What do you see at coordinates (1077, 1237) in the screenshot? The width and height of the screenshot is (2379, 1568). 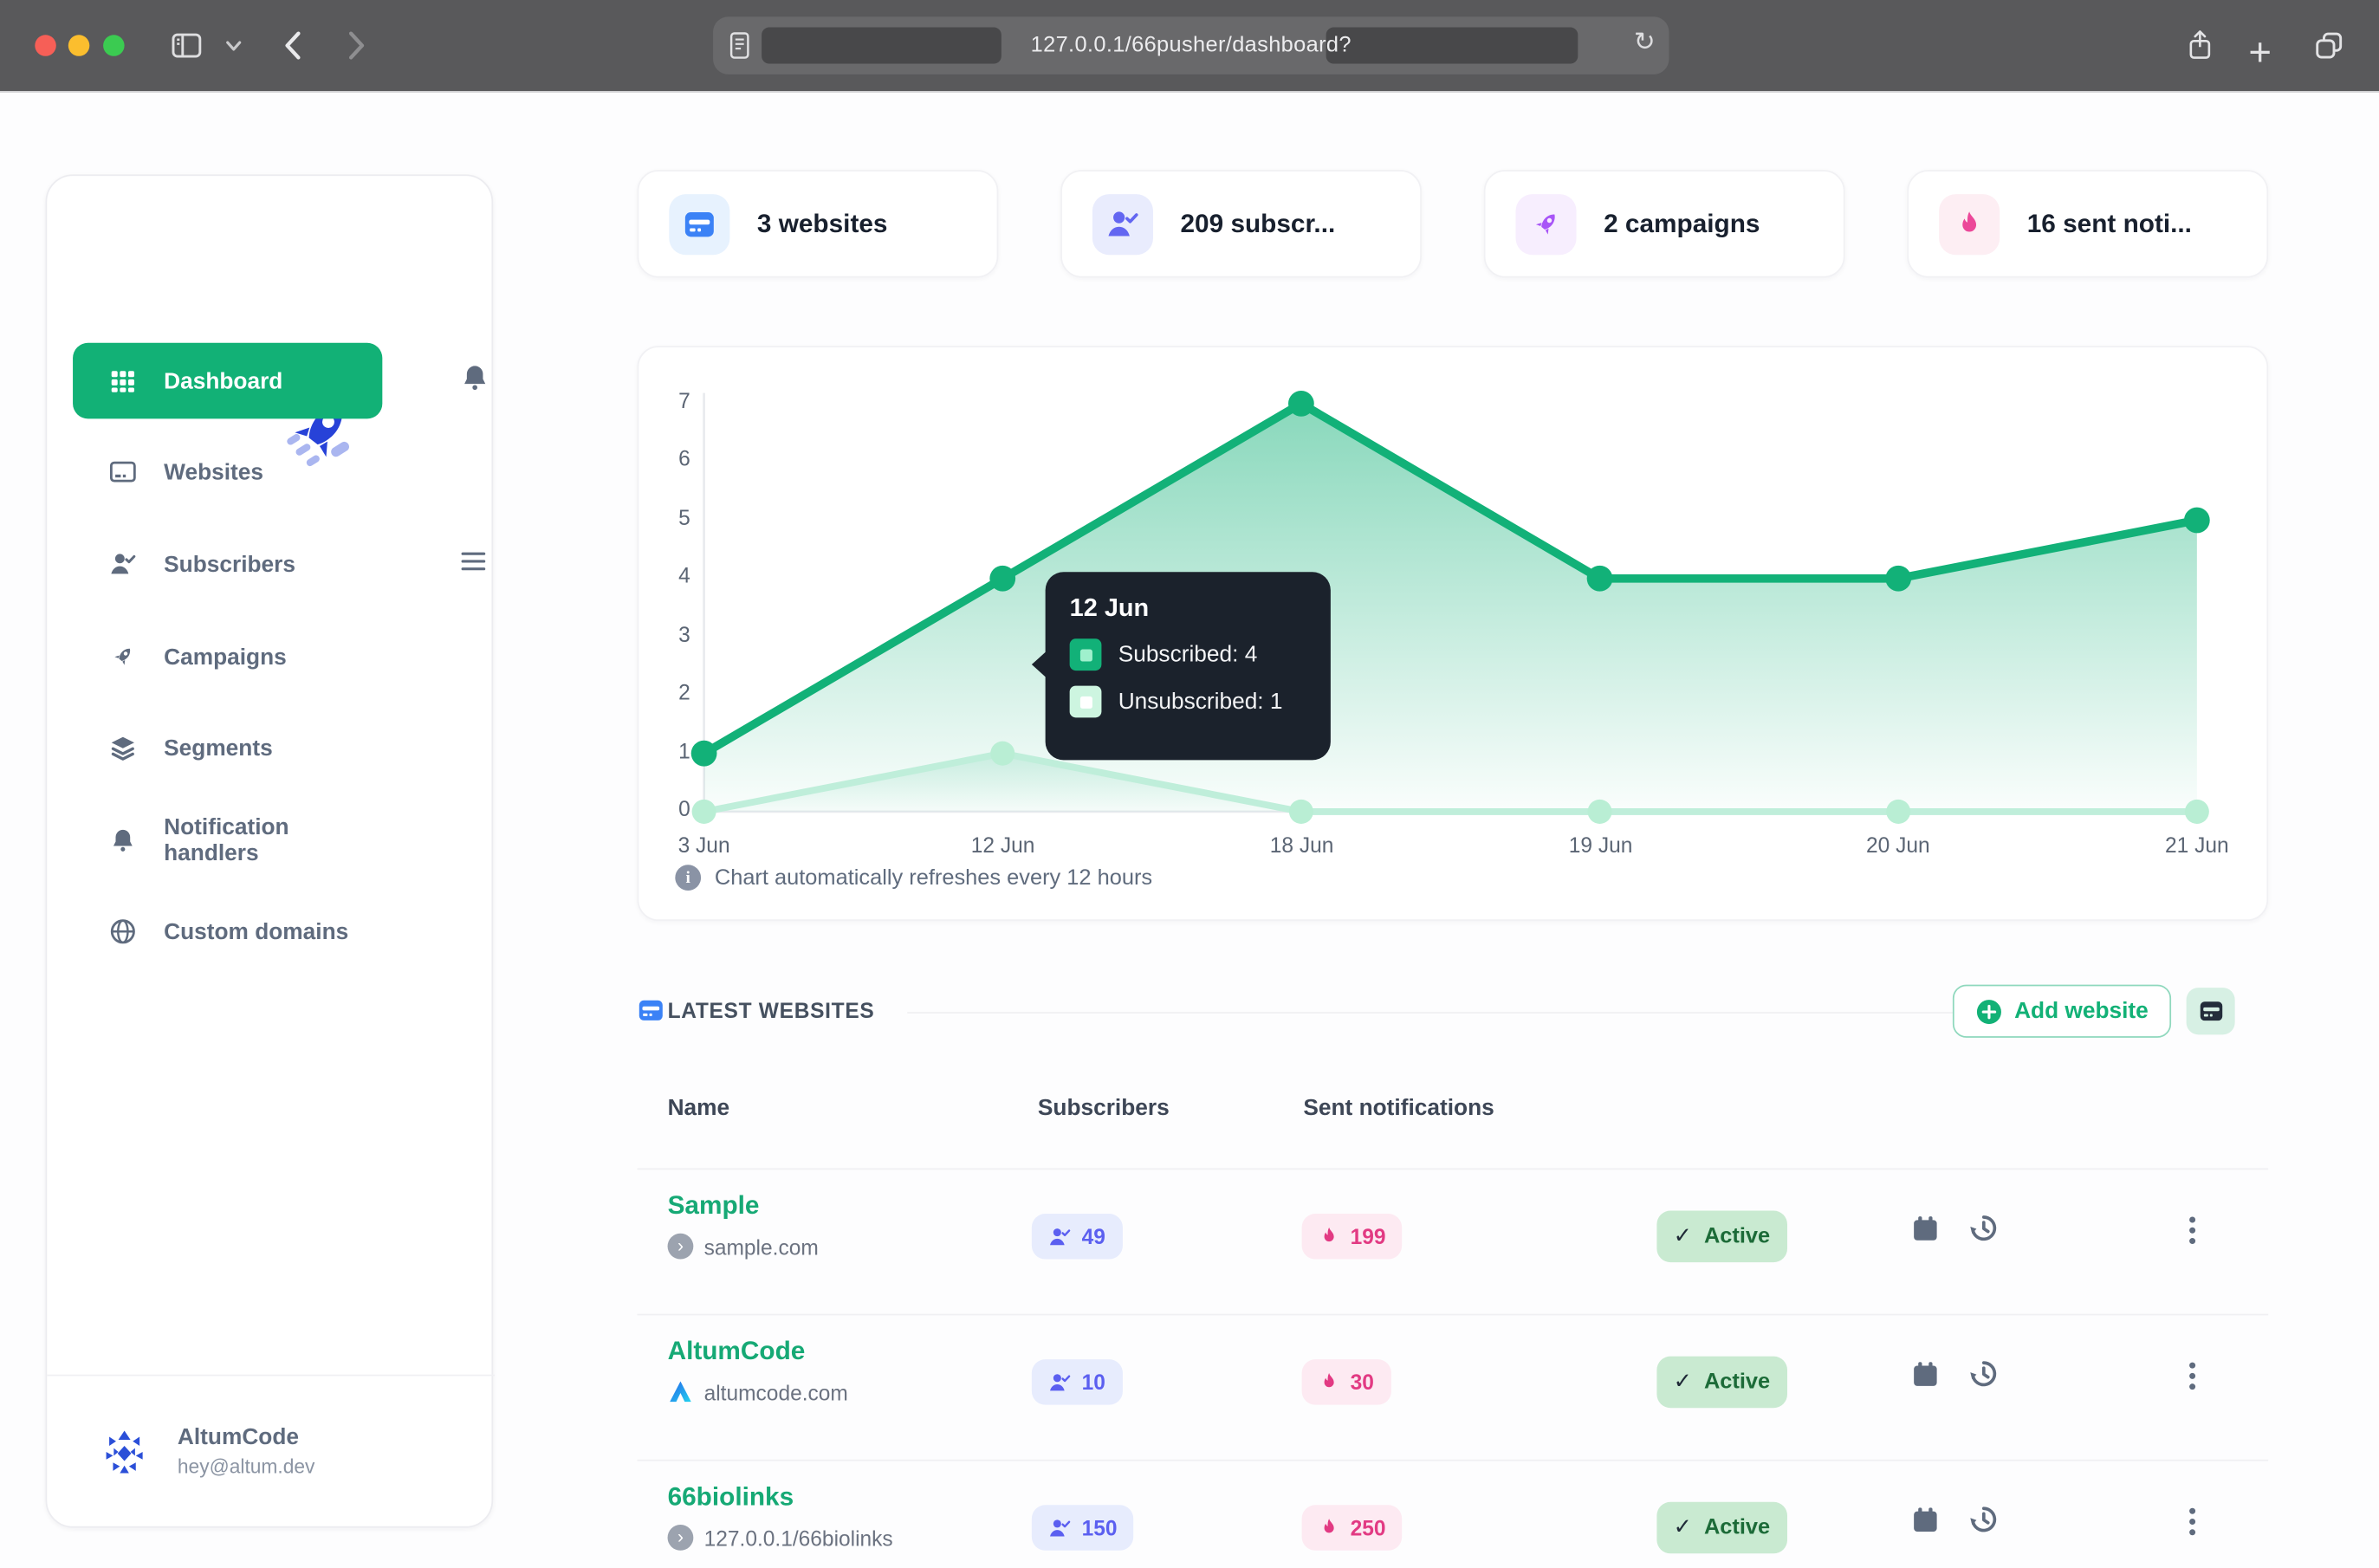 I see `subscribers-badge: 49` at bounding box center [1077, 1237].